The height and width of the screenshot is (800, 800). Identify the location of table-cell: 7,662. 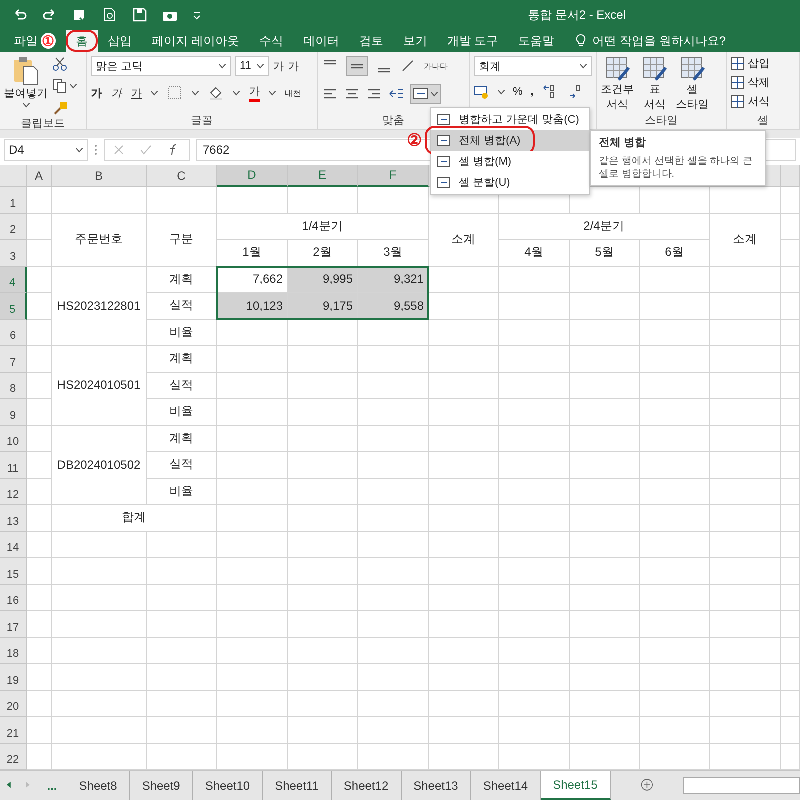
(252, 279).